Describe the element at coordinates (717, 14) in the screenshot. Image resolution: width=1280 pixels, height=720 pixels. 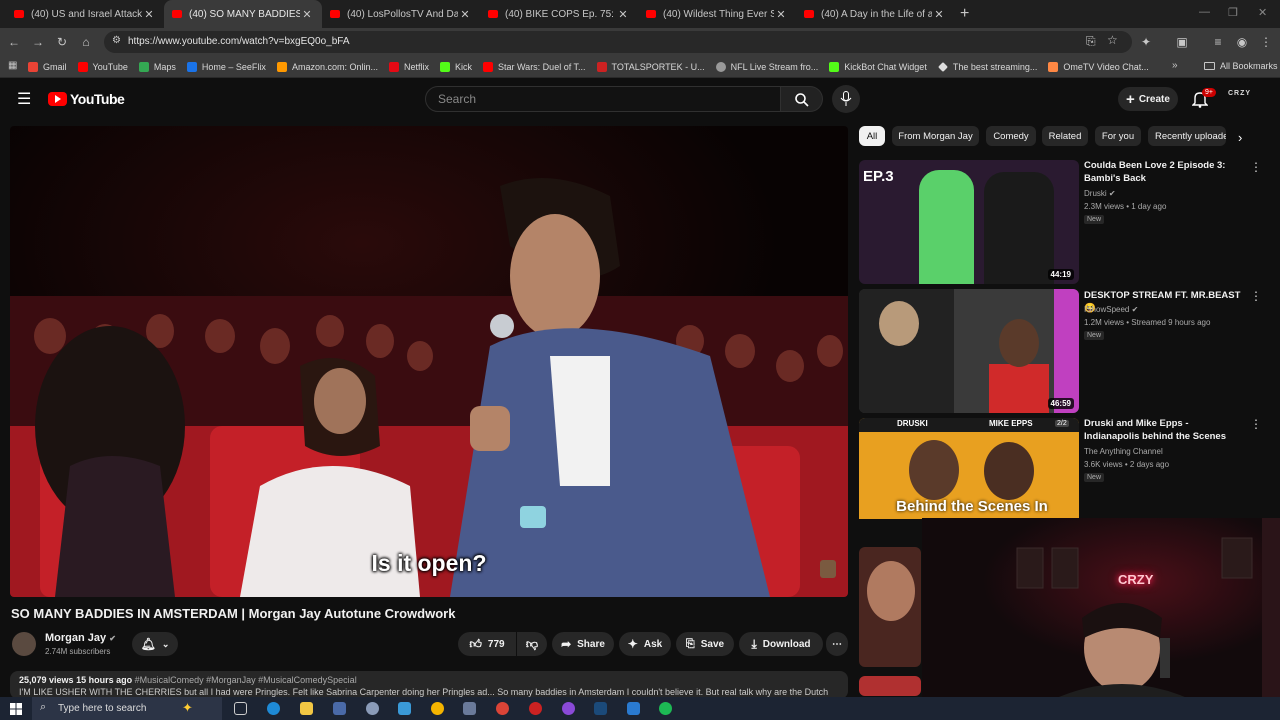
I see `browser-tab: (40) Wildest Thing Ever Said at✕` at that location.